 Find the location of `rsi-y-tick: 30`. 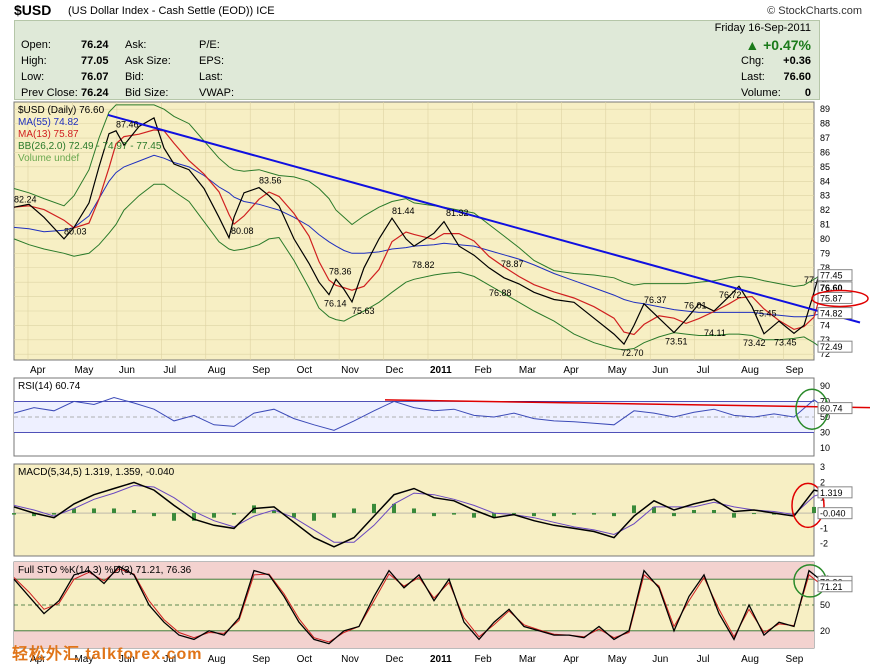

rsi-y-tick: 30 is located at coordinates (825, 433).